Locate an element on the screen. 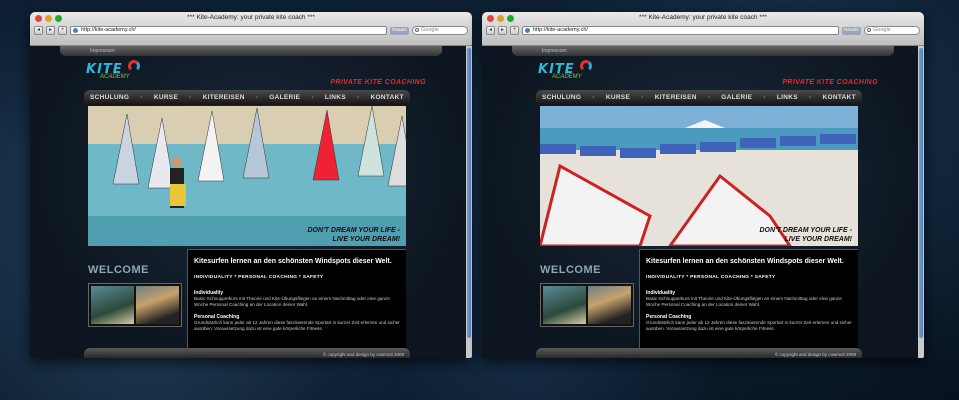 The image size is (959, 400). photo-beach is located at coordinates (247, 125).